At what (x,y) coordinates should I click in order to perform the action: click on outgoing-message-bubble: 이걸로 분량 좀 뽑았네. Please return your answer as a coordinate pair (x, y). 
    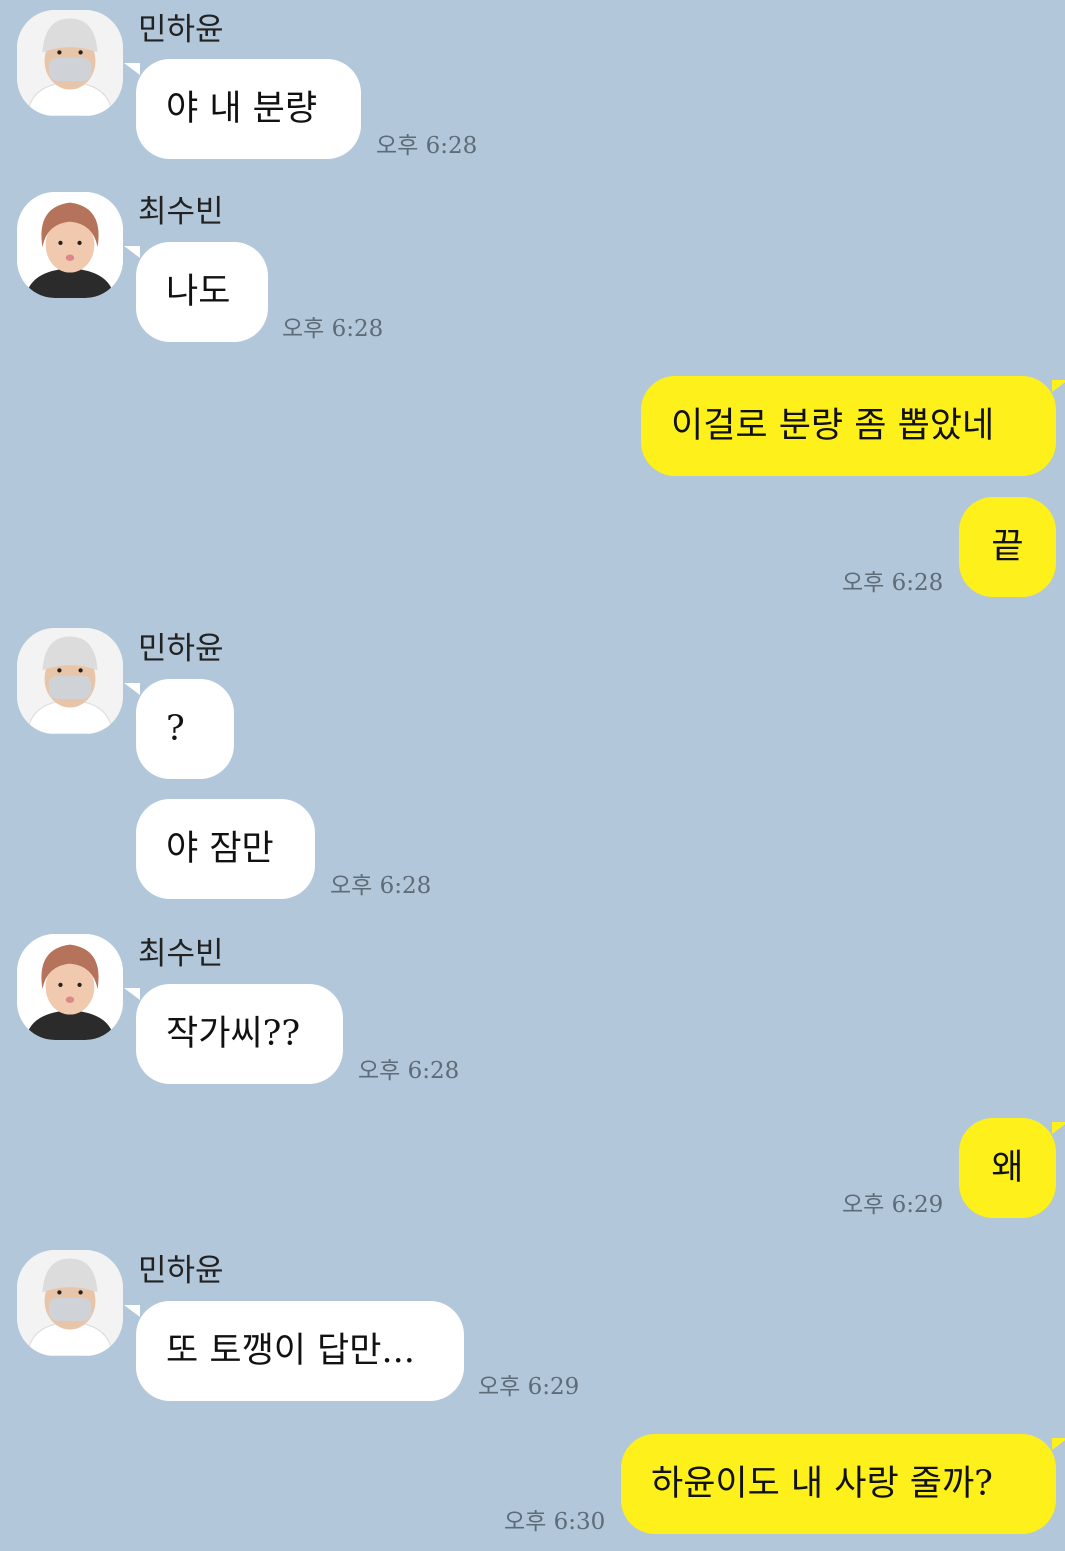
    Looking at the image, I should click on (853, 426).